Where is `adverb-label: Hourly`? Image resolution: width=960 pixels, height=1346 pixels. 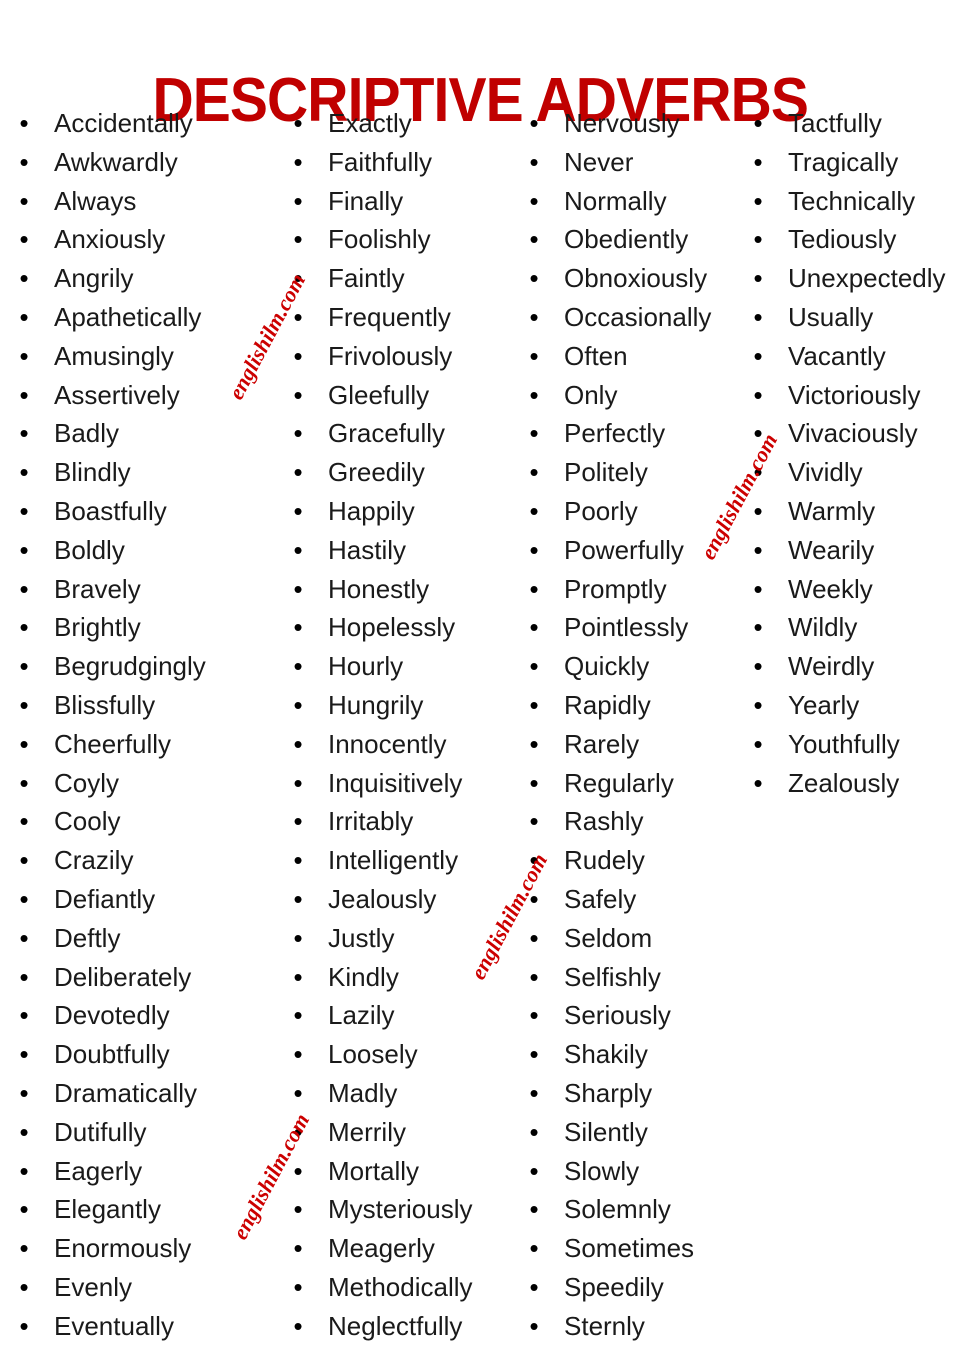 adverb-label: Hourly is located at coordinates (366, 666).